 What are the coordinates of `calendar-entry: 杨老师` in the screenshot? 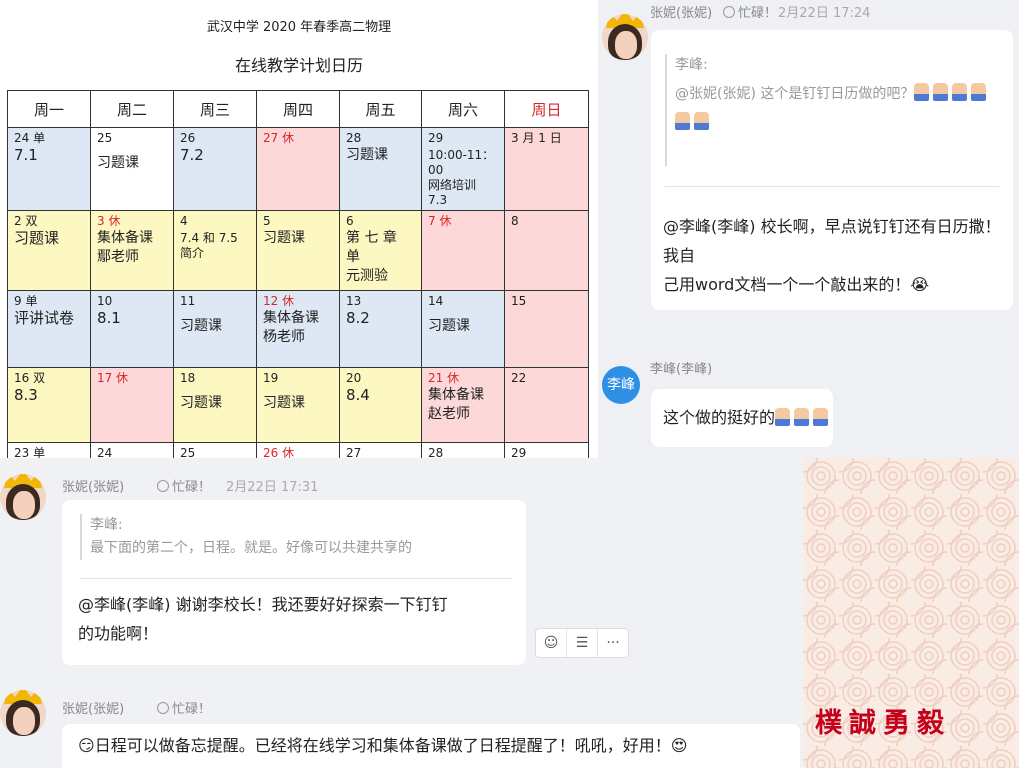 It's located at (284, 337).